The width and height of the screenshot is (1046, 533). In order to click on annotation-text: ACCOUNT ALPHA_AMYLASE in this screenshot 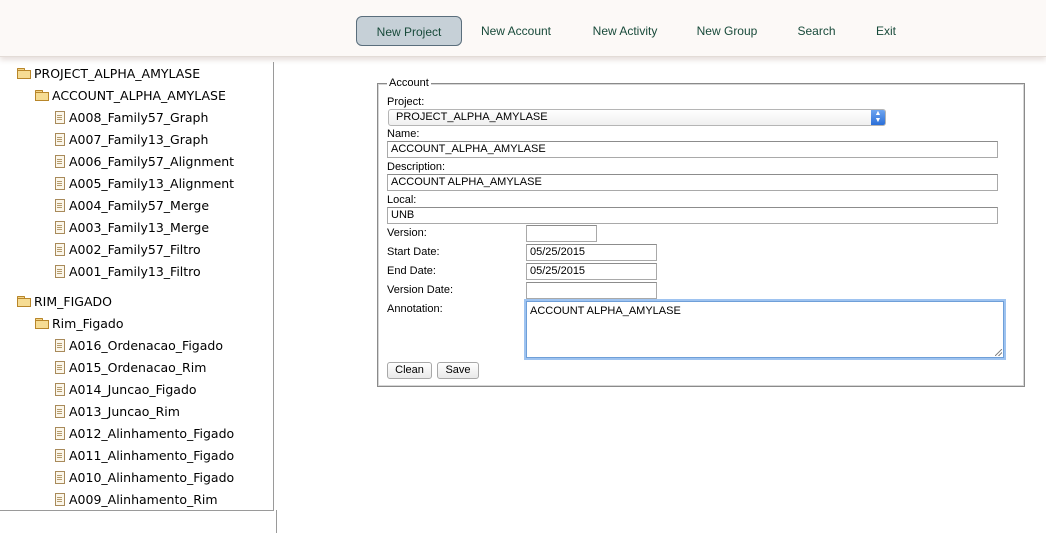, I will do `click(605, 311)`.